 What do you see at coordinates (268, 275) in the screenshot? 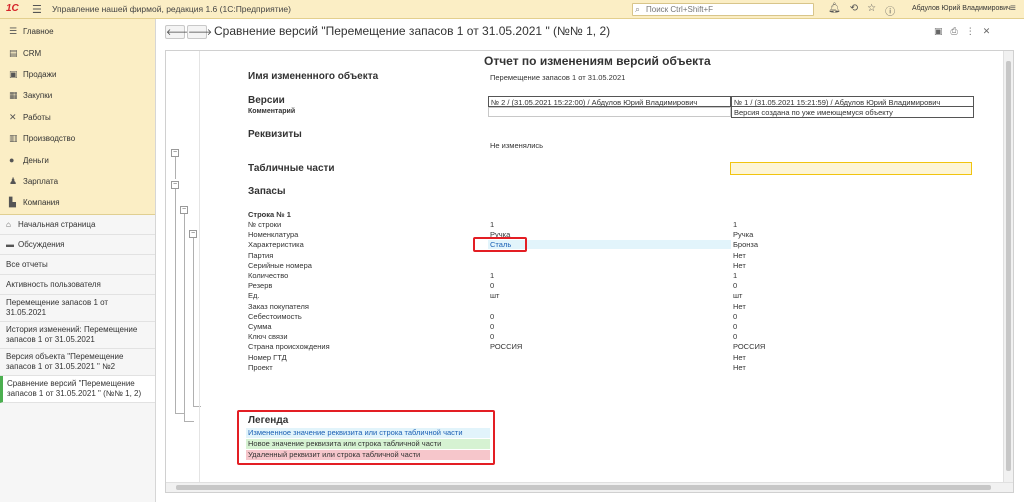
I see `row-field-name: Количество` at bounding box center [268, 275].